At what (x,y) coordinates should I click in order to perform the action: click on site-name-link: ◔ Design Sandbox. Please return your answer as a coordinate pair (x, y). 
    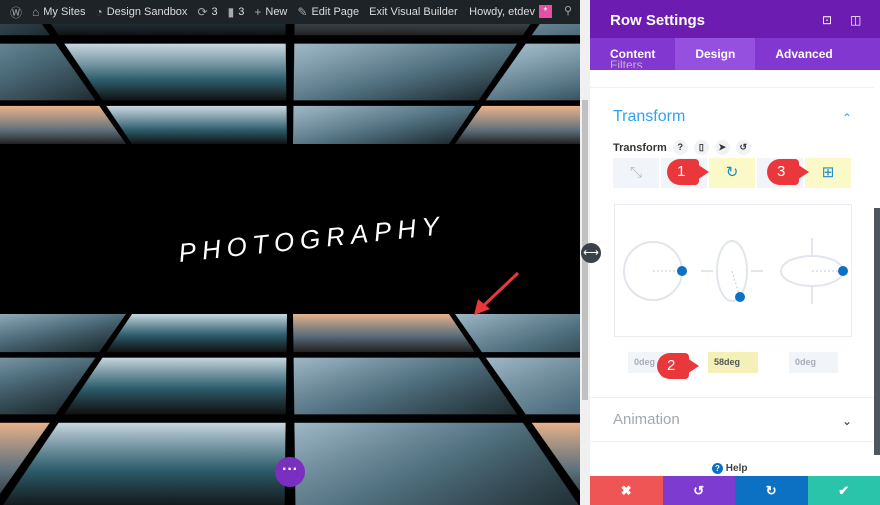
    Looking at the image, I should click on (141, 12).